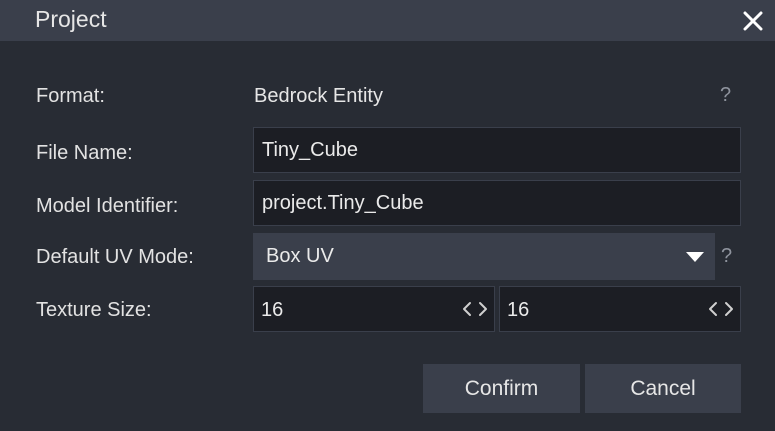  What do you see at coordinates (387, 20) in the screenshot?
I see `dialog-titlebar: Project` at bounding box center [387, 20].